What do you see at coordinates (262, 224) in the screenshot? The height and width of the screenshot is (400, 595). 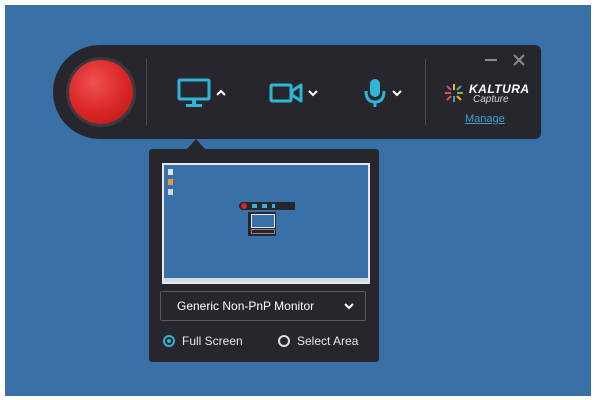 I see `mini-panel` at bounding box center [262, 224].